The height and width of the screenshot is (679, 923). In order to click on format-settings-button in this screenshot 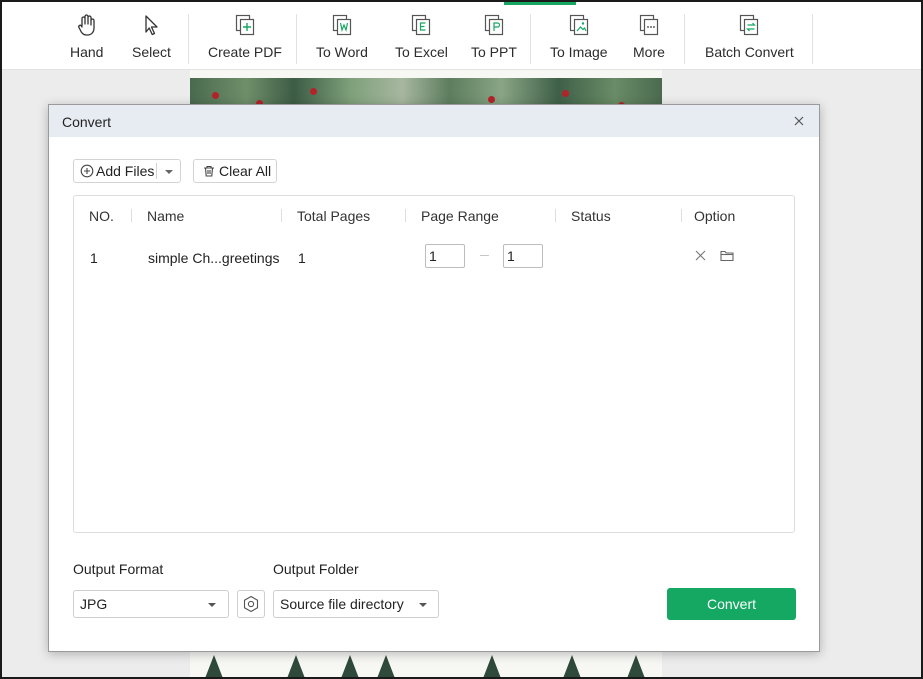, I will do `click(251, 604)`.